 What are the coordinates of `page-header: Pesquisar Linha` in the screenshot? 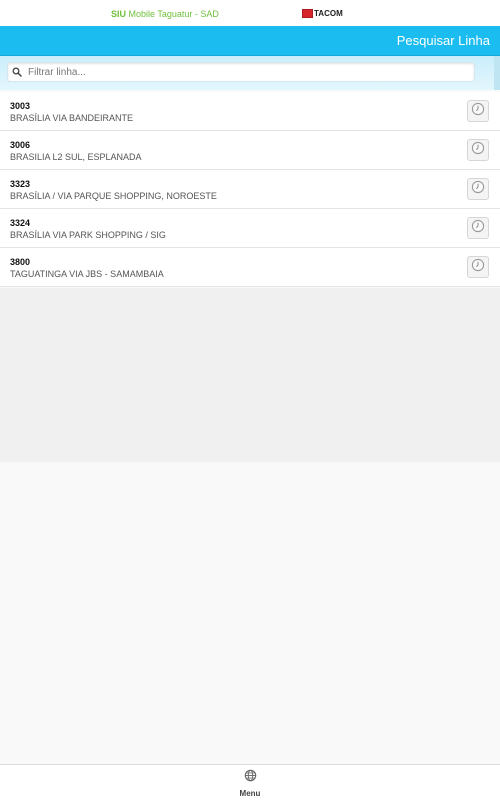 It's located at (250, 41).